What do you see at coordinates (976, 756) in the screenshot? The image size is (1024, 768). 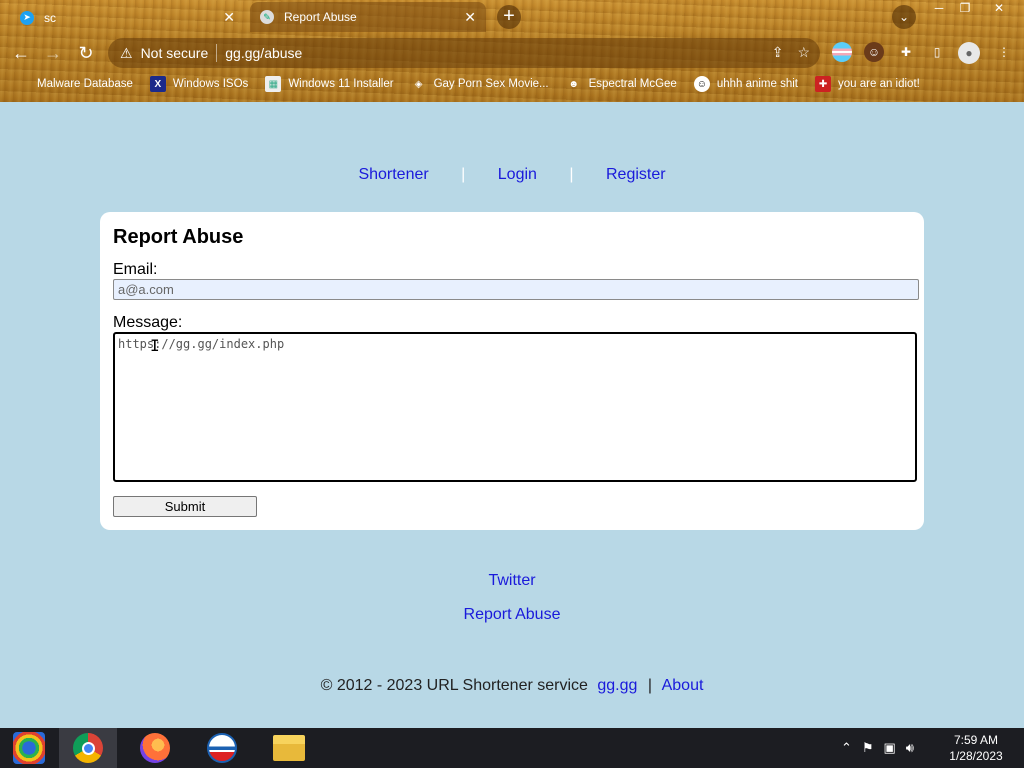 I see `clock-date: 1/28/2023` at bounding box center [976, 756].